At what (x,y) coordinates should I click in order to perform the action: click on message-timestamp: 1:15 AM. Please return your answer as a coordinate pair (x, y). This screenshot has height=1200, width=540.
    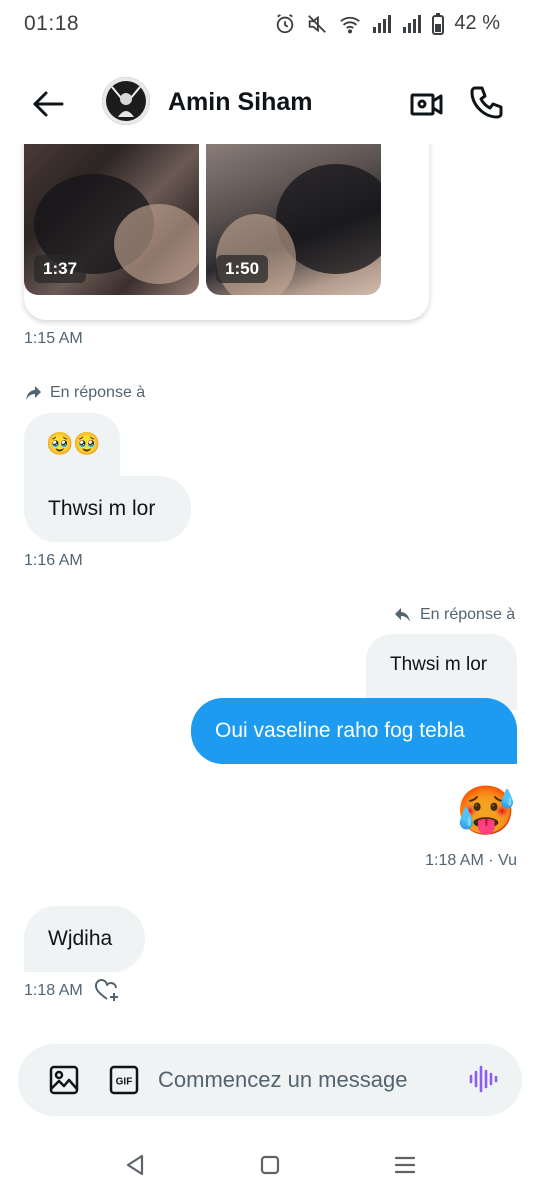
    Looking at the image, I should click on (53, 338).